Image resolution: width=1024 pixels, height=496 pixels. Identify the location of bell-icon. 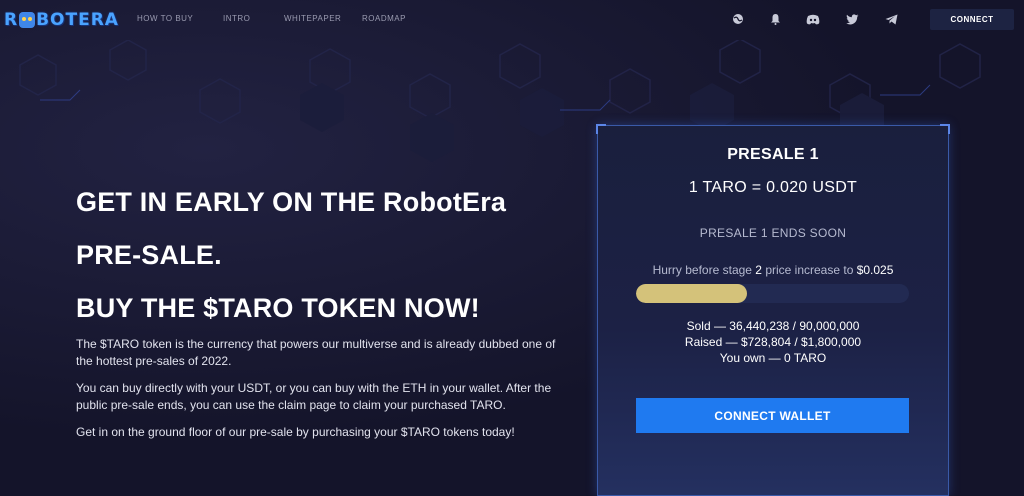
(775, 19).